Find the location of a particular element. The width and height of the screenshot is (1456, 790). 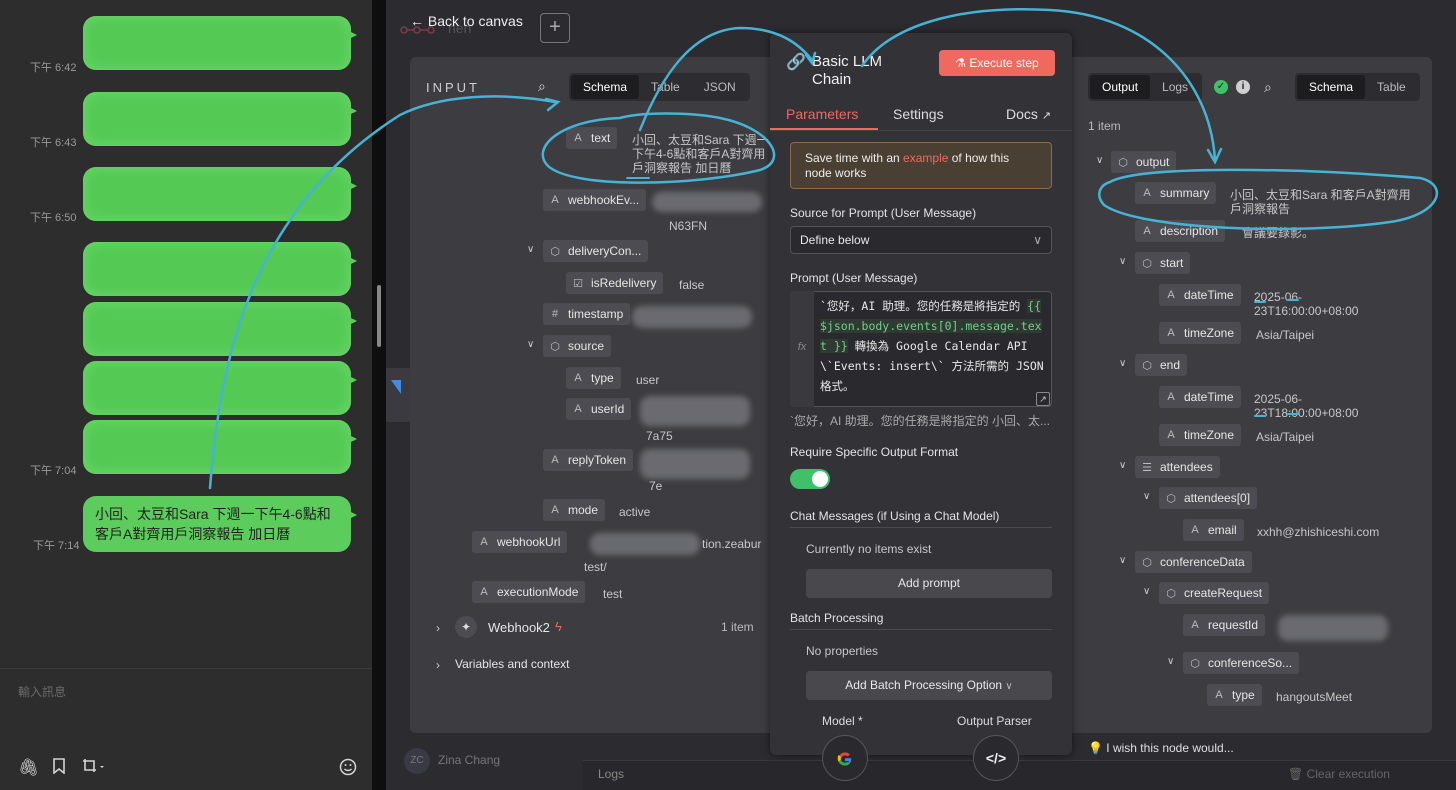

field-pill: # timestamp is located at coordinates (587, 314).